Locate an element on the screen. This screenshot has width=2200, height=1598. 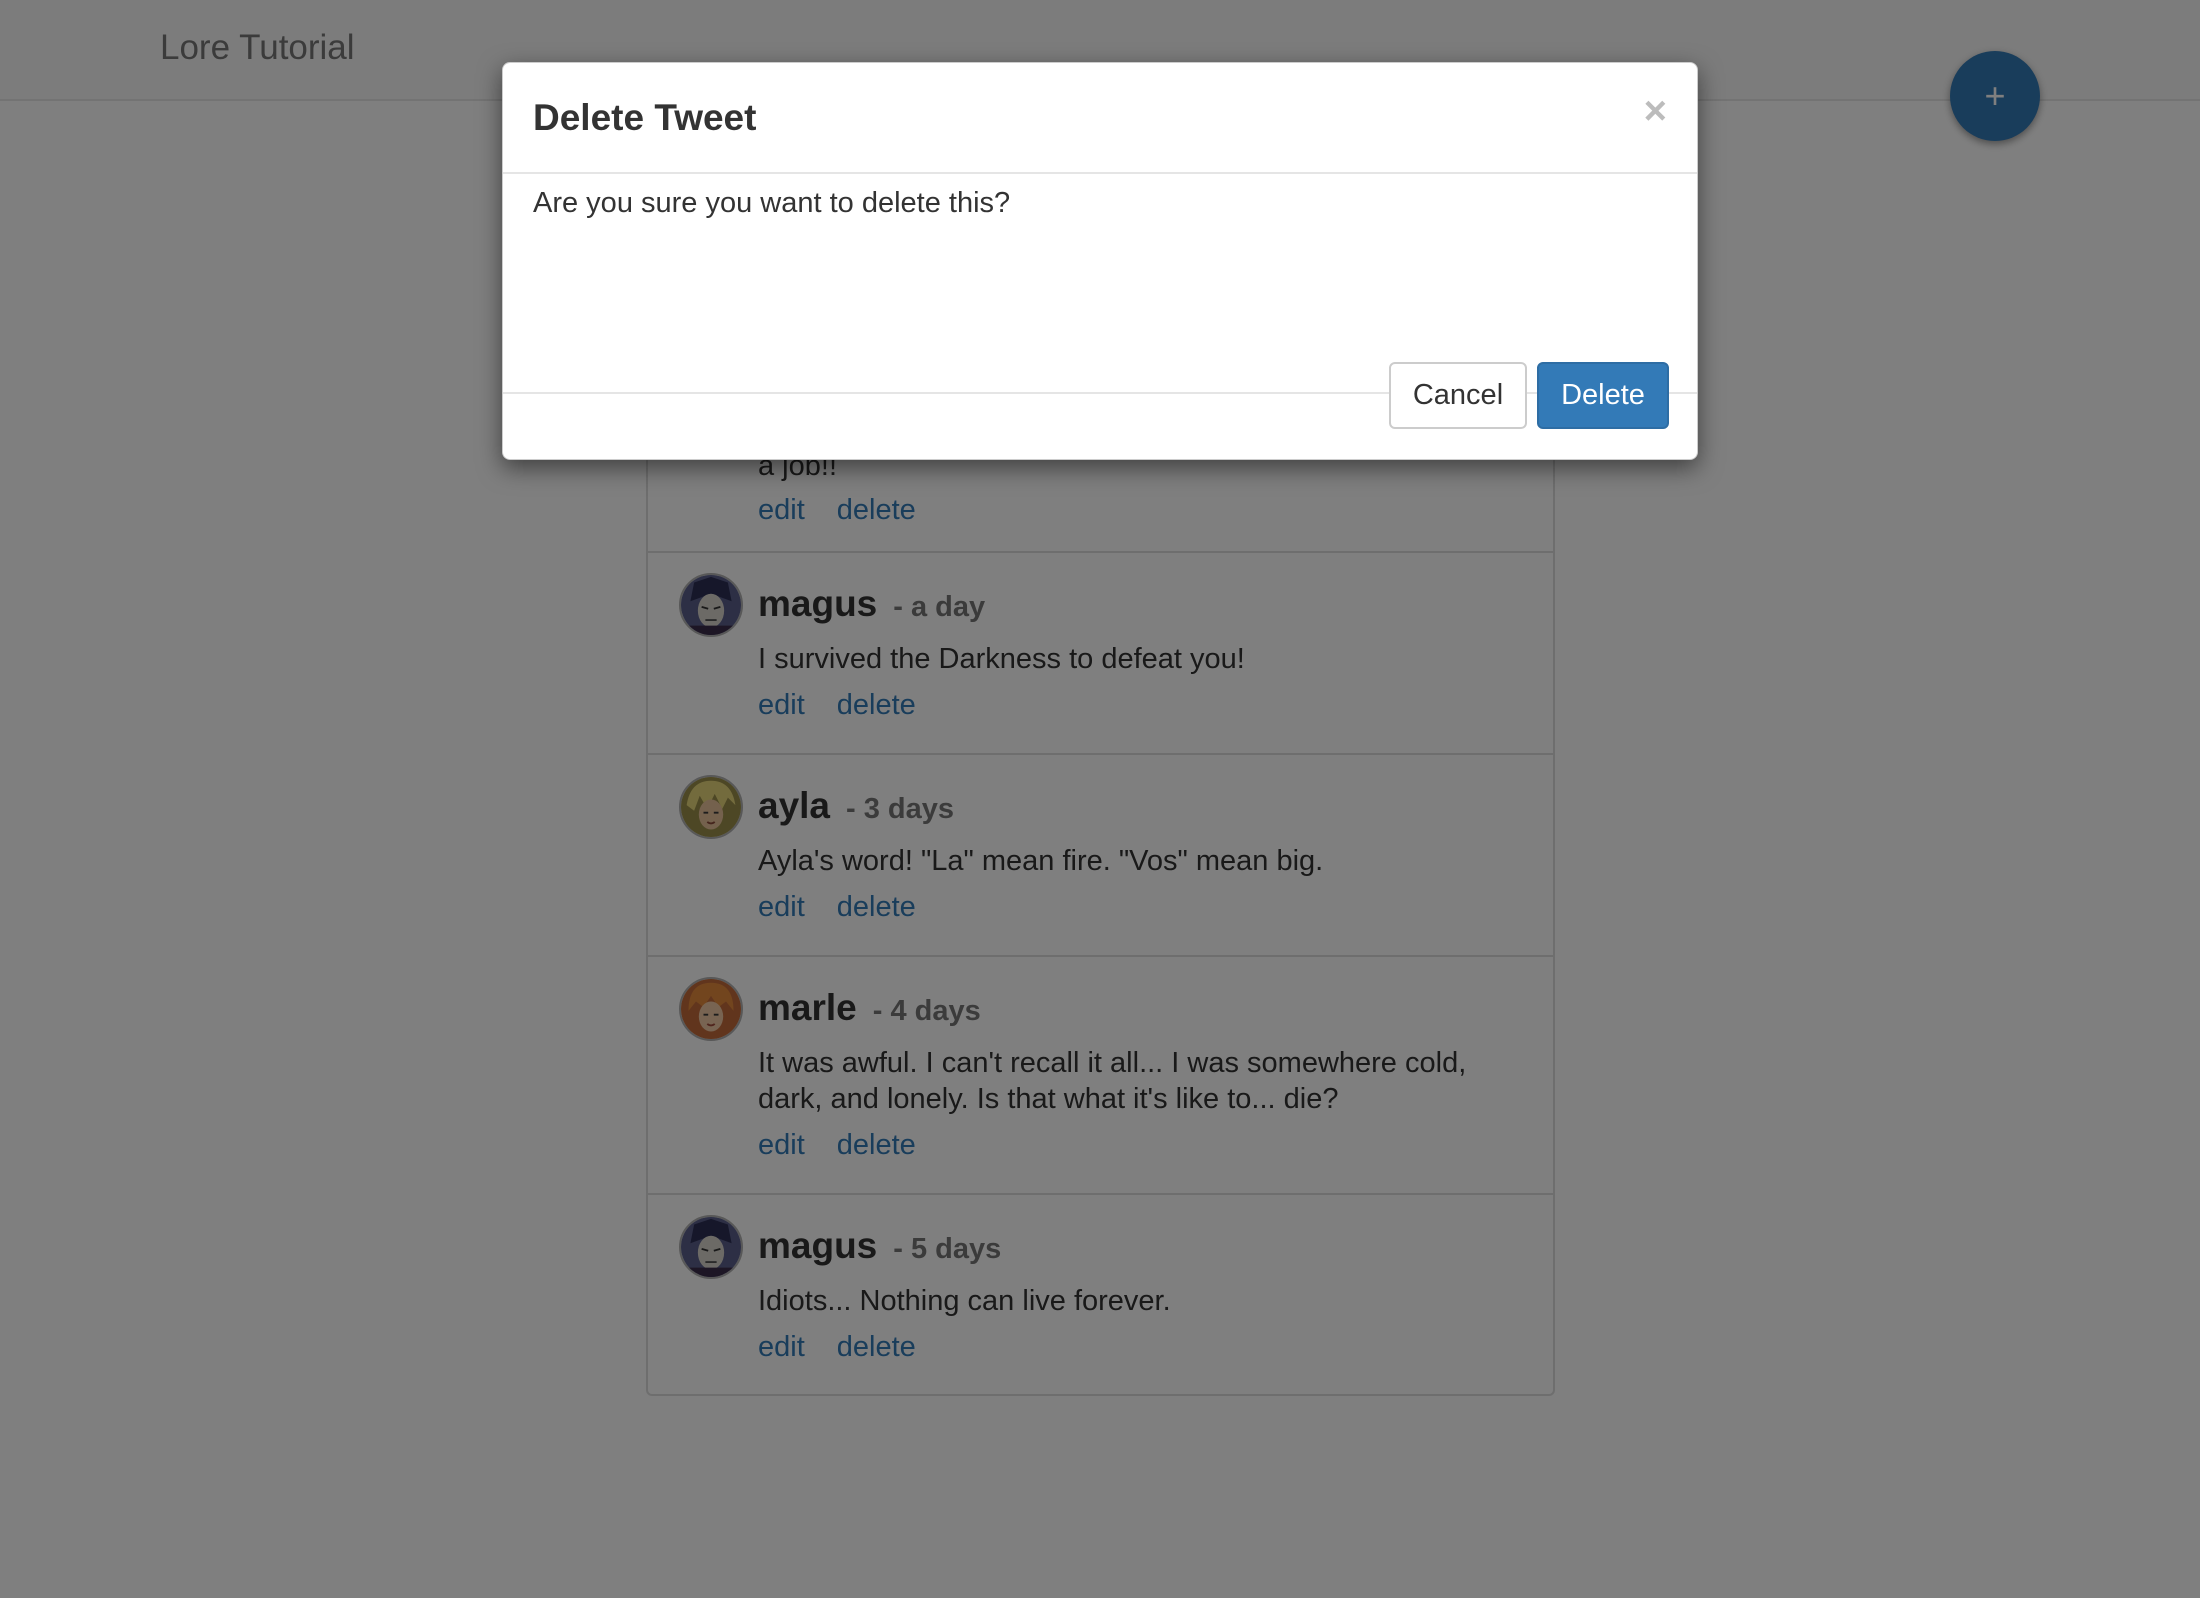
cancel-button: Cancel is located at coordinates (1458, 395).